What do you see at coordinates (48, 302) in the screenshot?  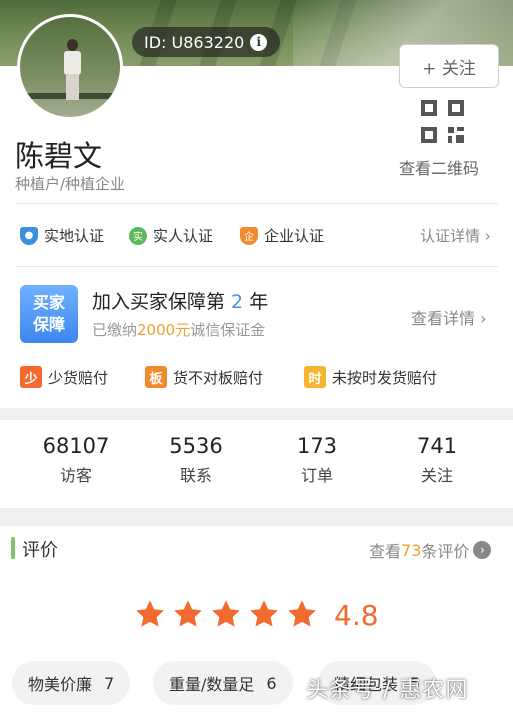 I see `logo-line-1: 买家` at bounding box center [48, 302].